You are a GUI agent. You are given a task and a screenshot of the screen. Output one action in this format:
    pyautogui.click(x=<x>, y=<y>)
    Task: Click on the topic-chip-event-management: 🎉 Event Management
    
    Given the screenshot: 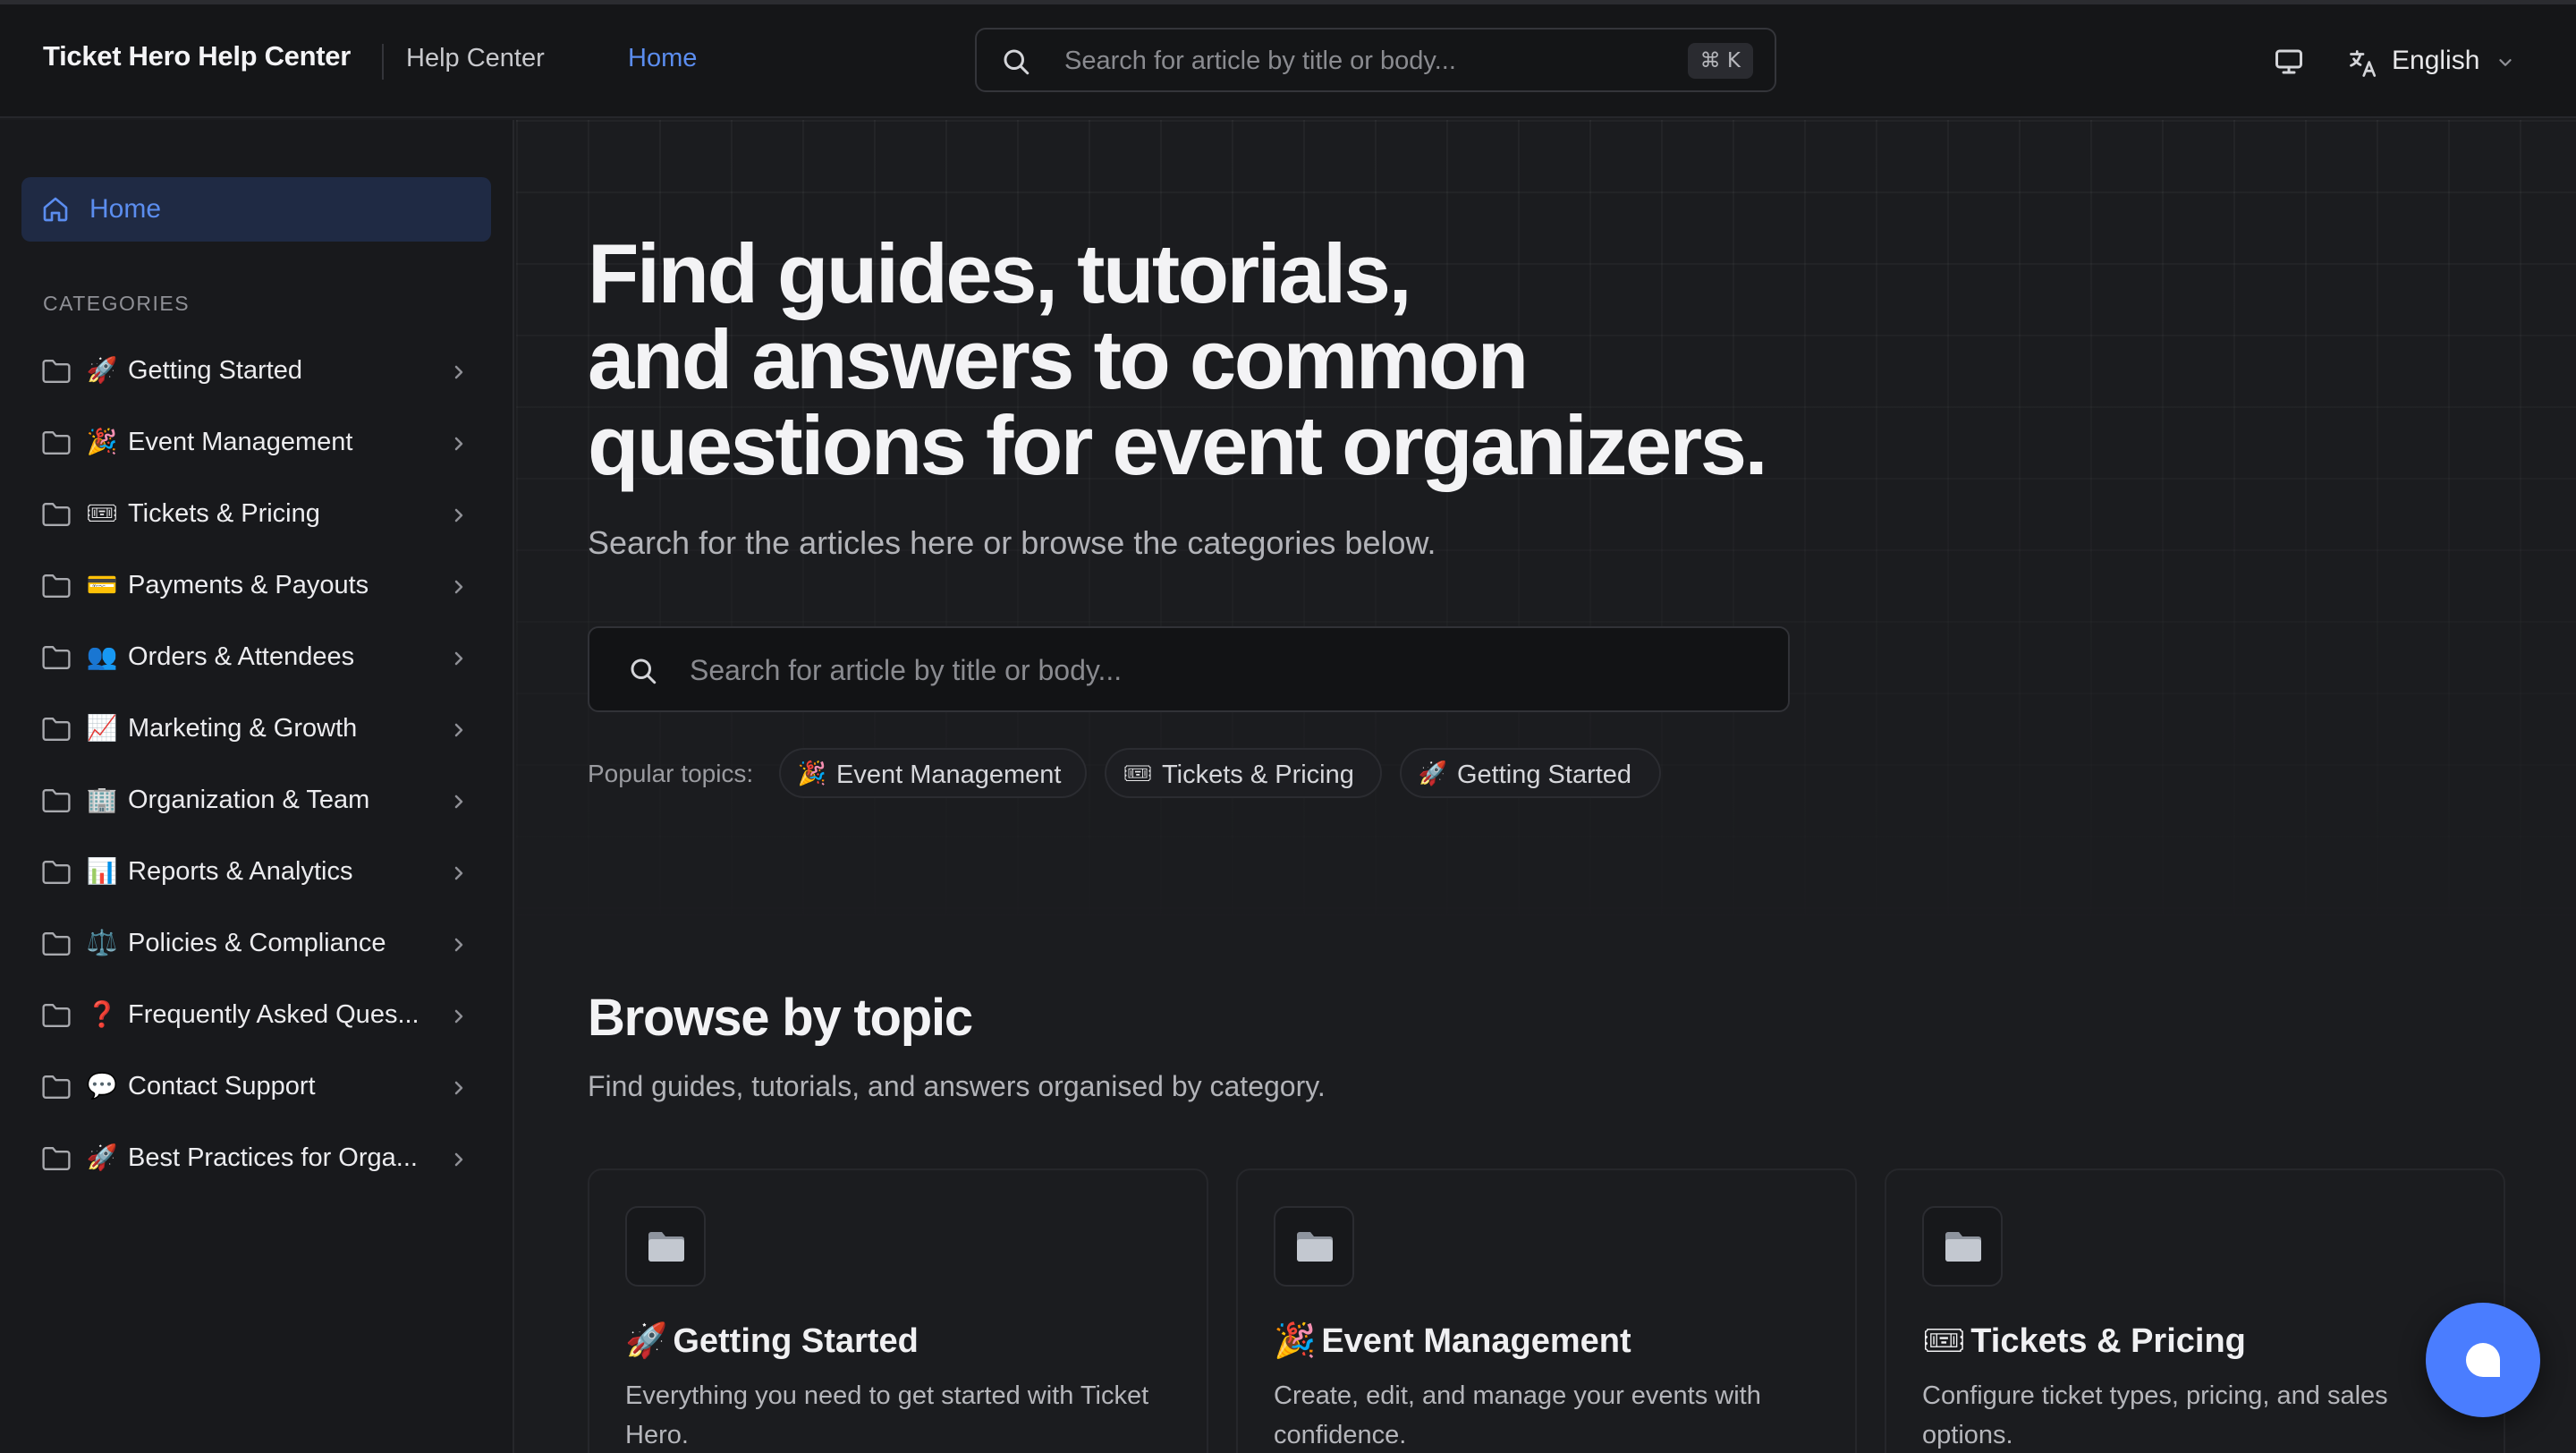 What is the action you would take?
    pyautogui.click(x=933, y=773)
    